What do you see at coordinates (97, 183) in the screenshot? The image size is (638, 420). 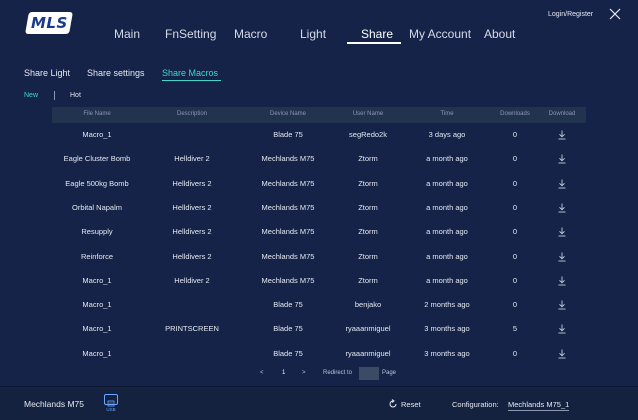 I see `cell-file-name: Eagle 500kg Bomb` at bounding box center [97, 183].